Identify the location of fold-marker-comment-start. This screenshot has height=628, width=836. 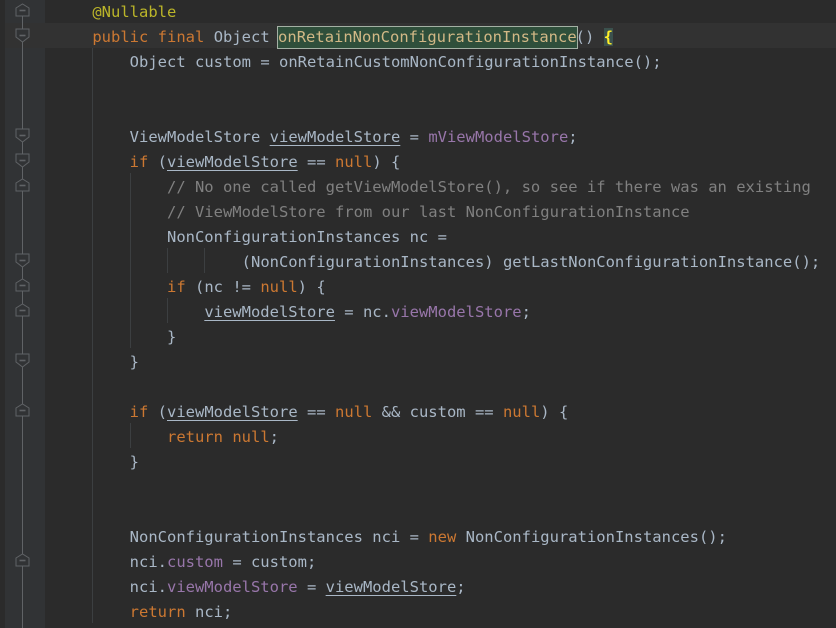
(22, 160).